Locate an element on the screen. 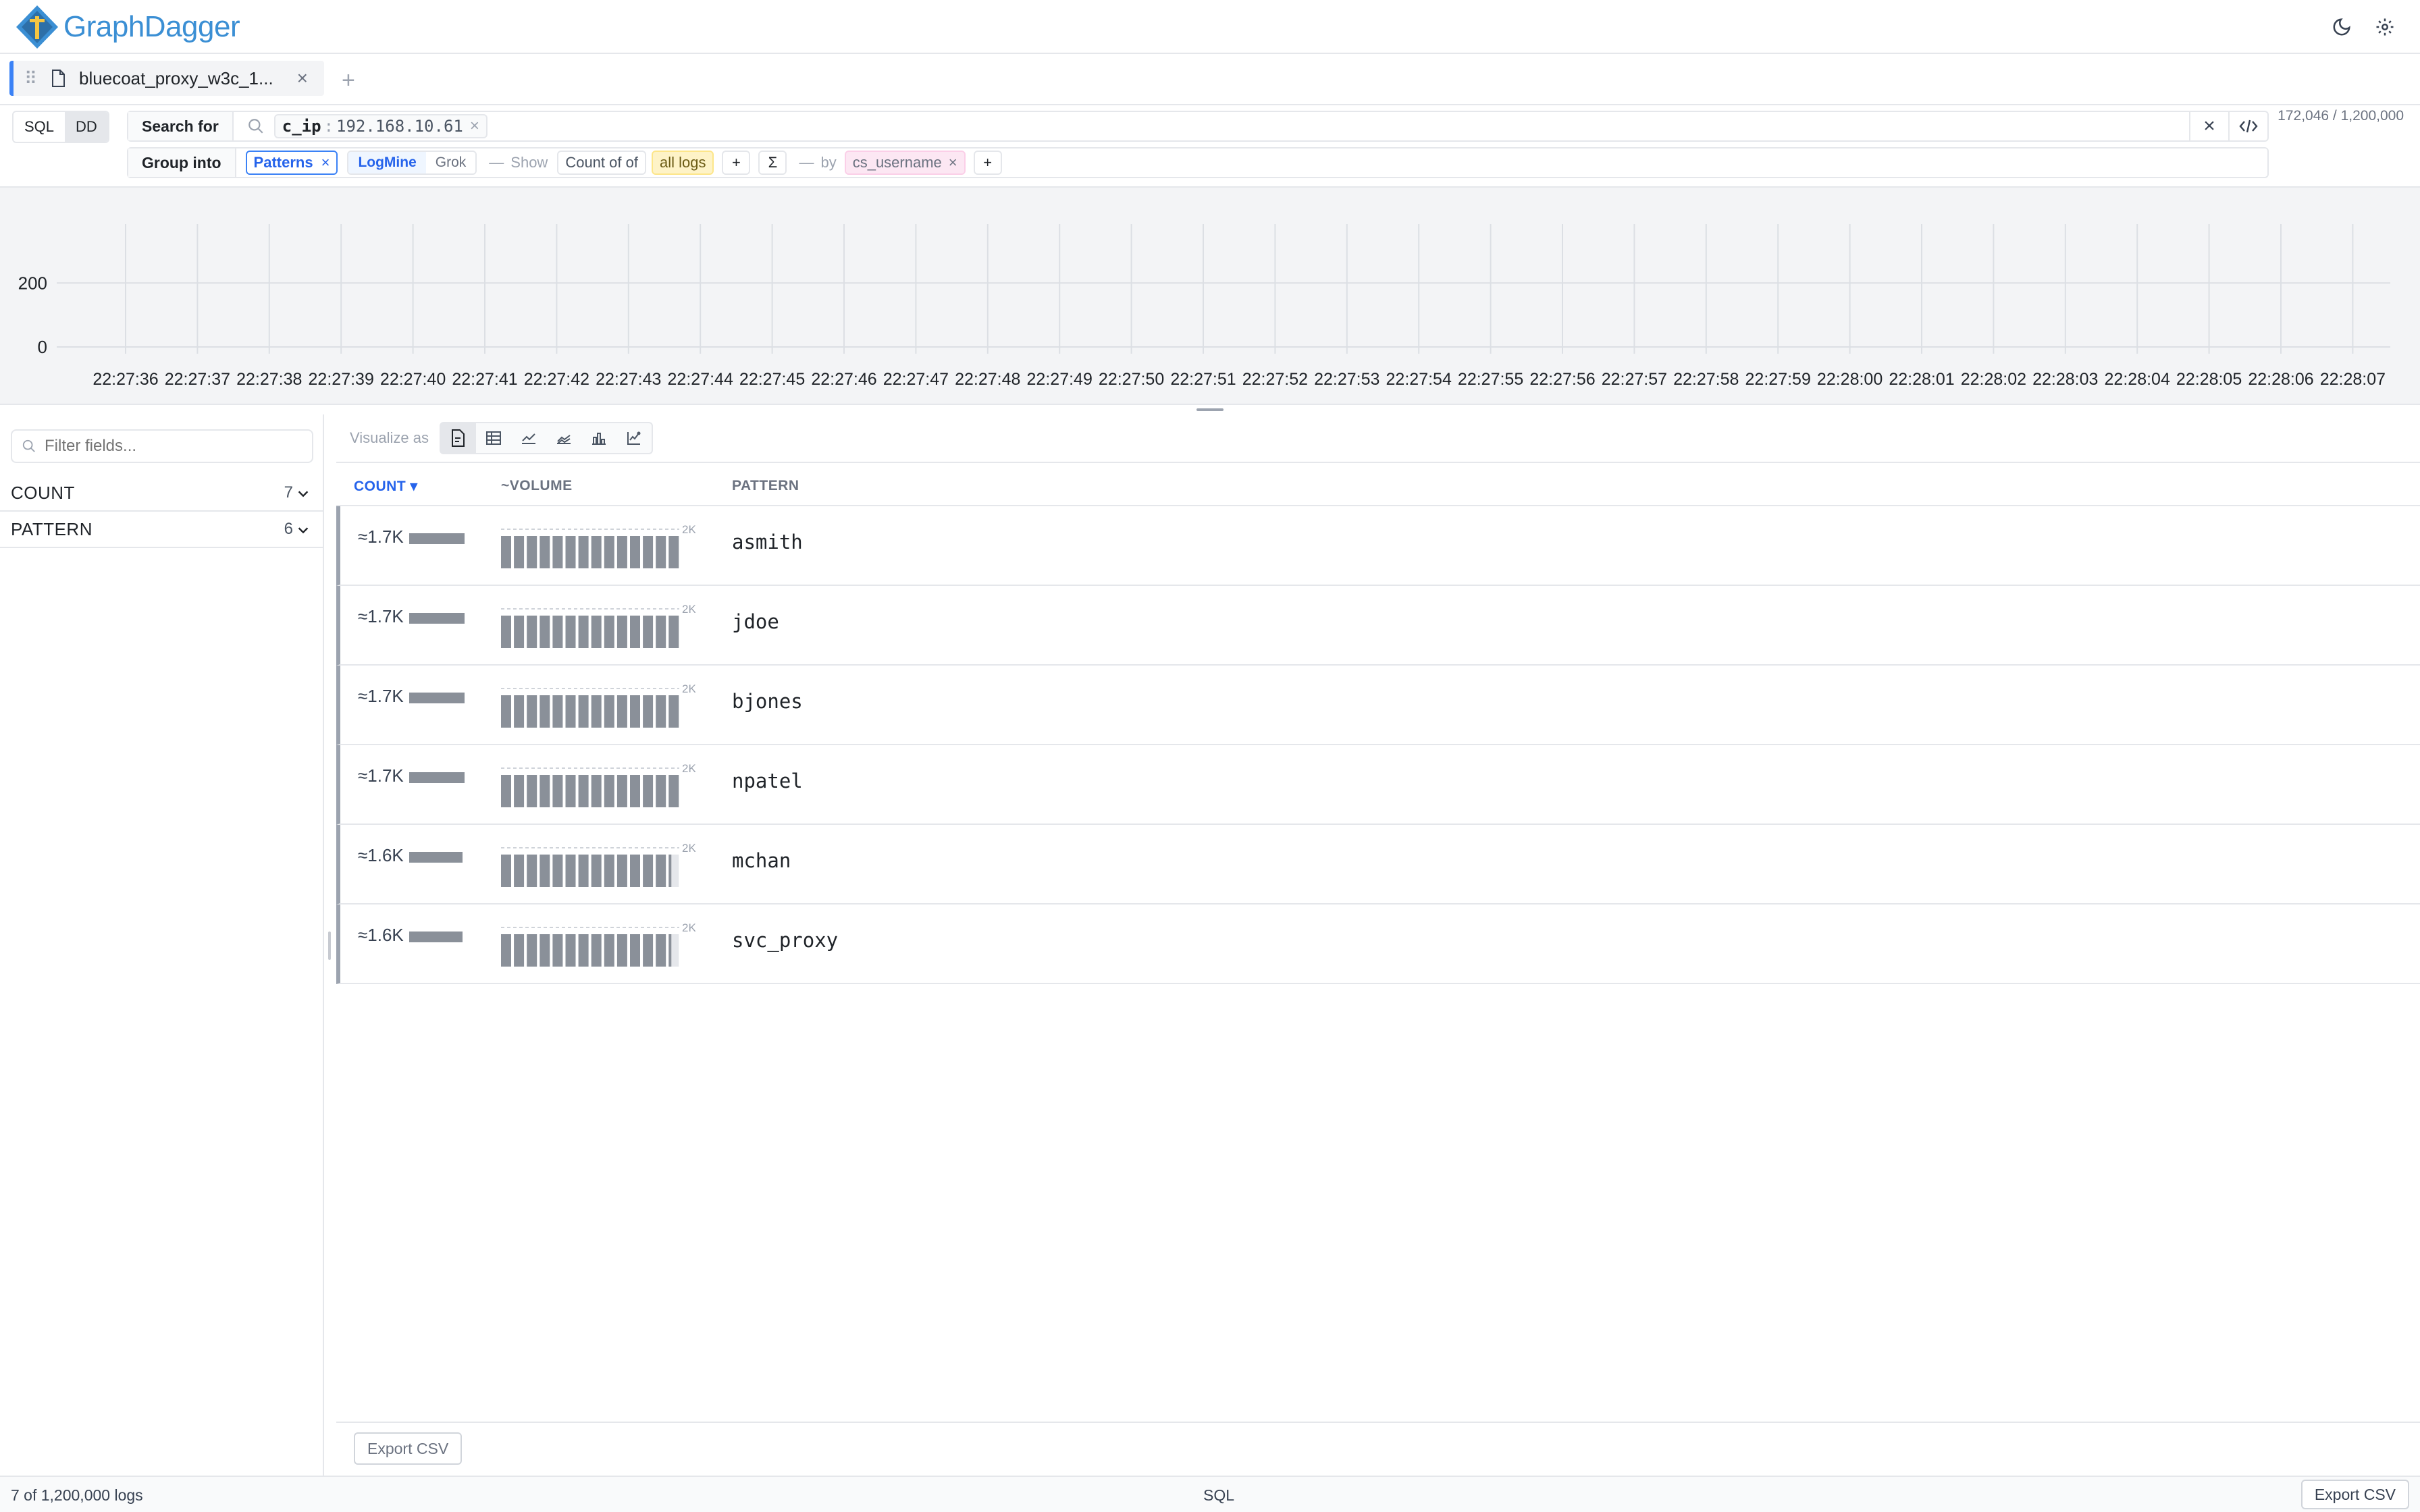  table-row: ≈1.6K 2K mchan is located at coordinates (1378, 865).